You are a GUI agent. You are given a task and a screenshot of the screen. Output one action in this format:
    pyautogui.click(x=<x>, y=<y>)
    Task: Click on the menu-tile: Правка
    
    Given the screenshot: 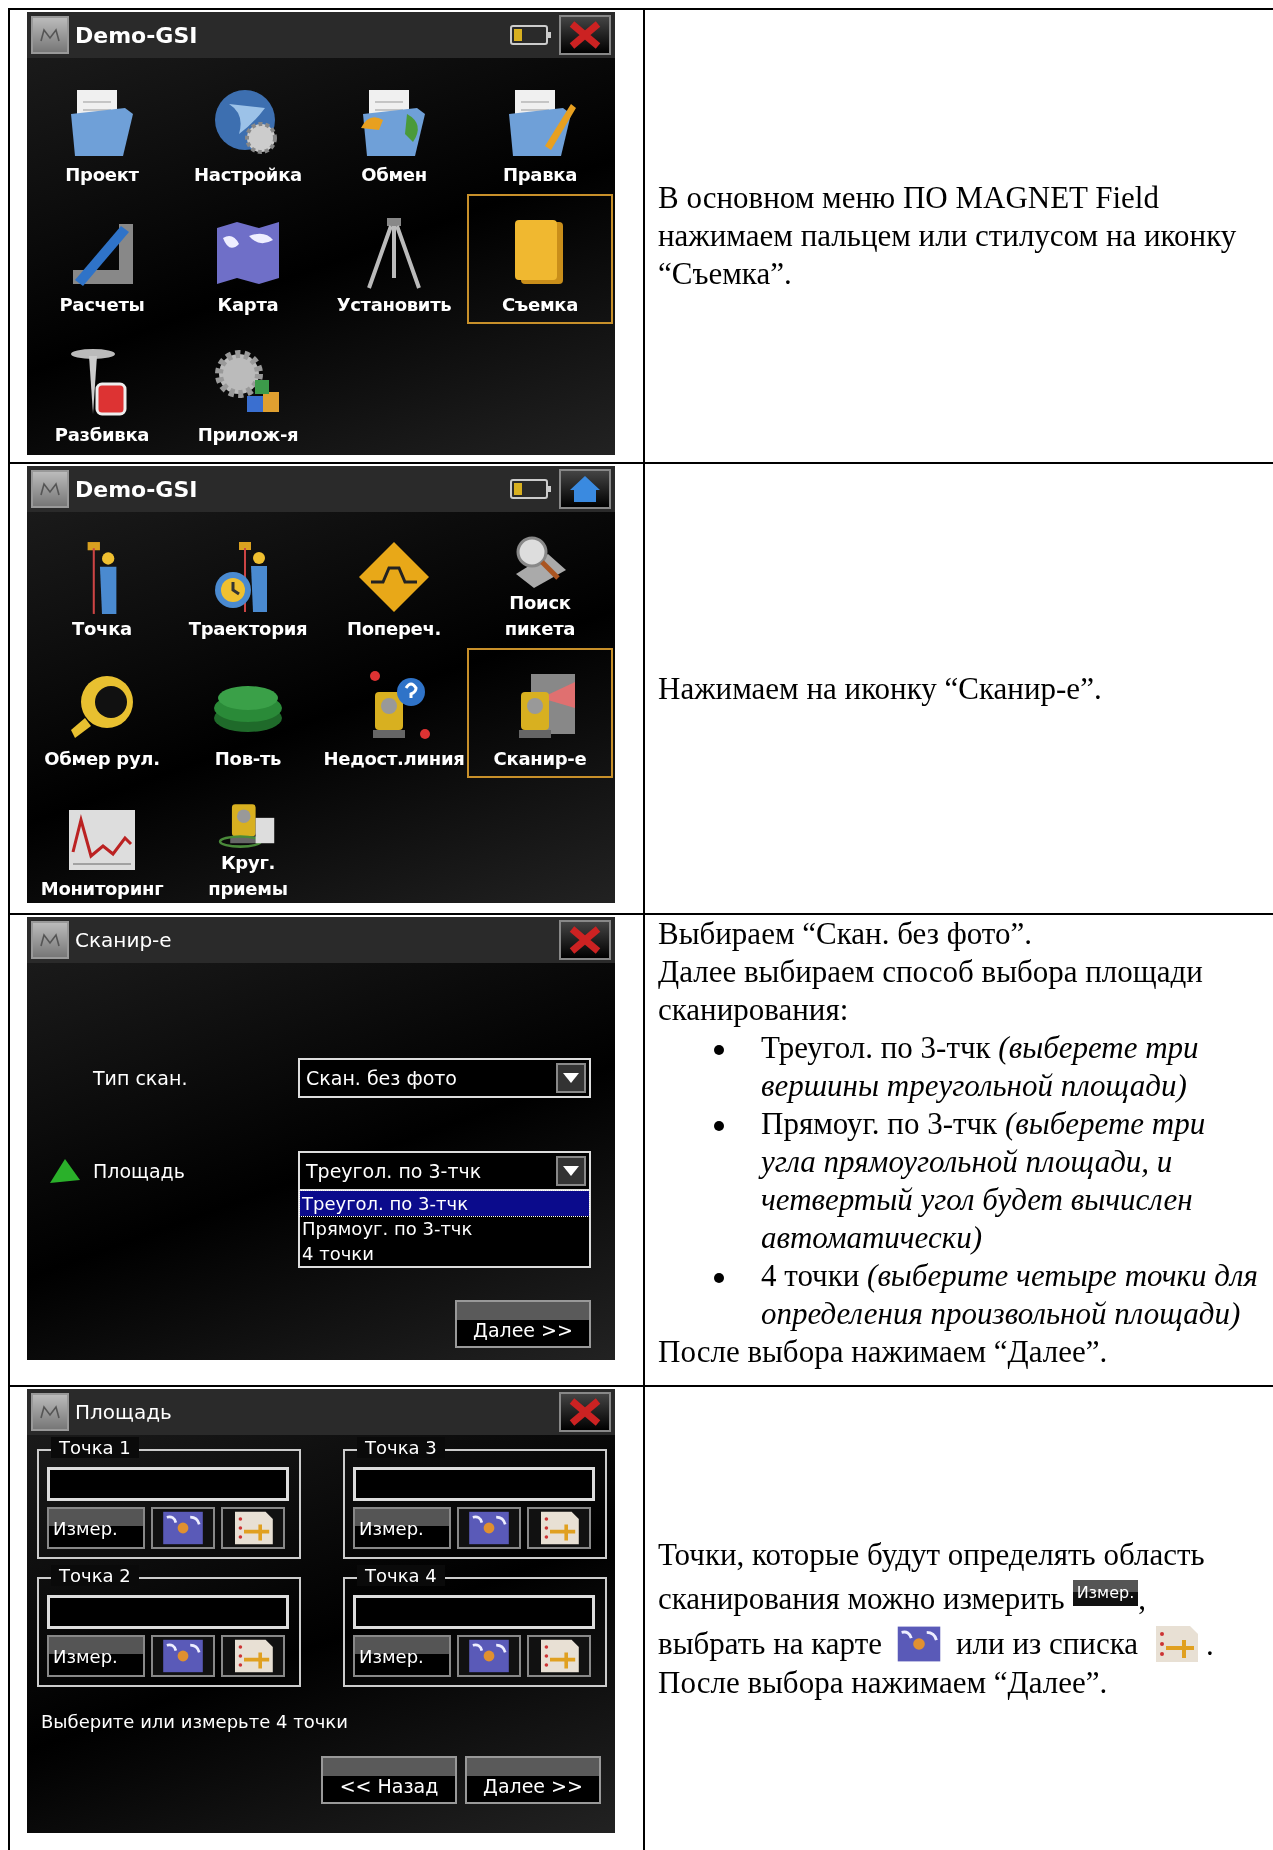 What is the action you would take?
    pyautogui.click(x=540, y=129)
    